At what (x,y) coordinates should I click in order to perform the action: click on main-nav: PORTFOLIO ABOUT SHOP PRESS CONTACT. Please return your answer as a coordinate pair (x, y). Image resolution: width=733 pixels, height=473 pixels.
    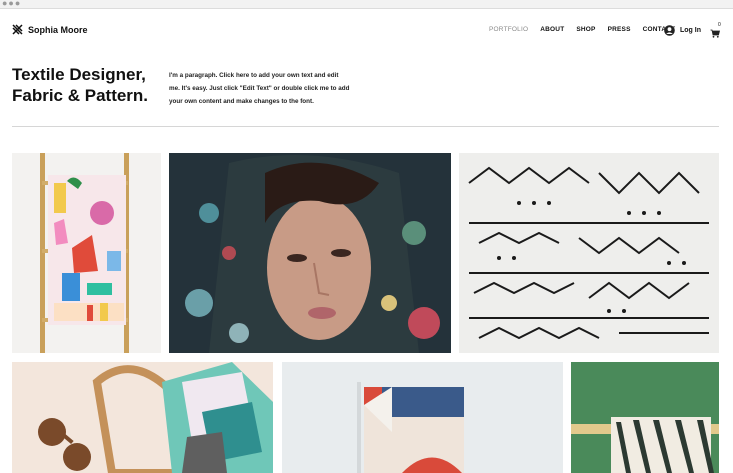
    Looking at the image, I should click on (582, 29).